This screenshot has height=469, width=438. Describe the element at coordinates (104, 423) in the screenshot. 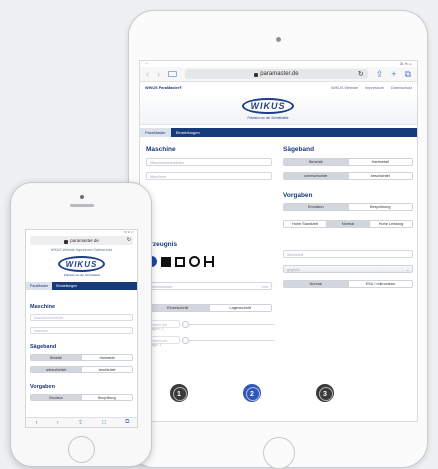

I see `bookmarks-icon: □` at that location.